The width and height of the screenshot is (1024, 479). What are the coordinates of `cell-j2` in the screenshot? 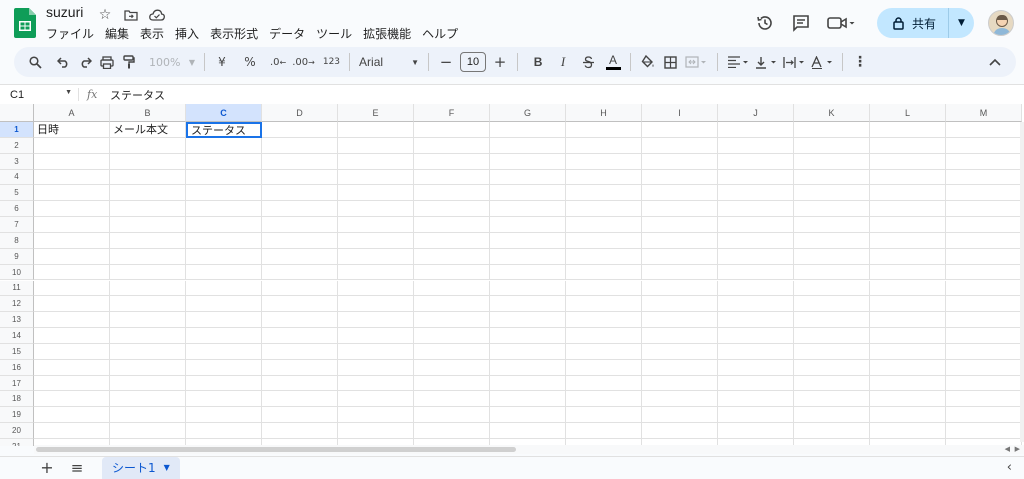 It's located at (756, 145).